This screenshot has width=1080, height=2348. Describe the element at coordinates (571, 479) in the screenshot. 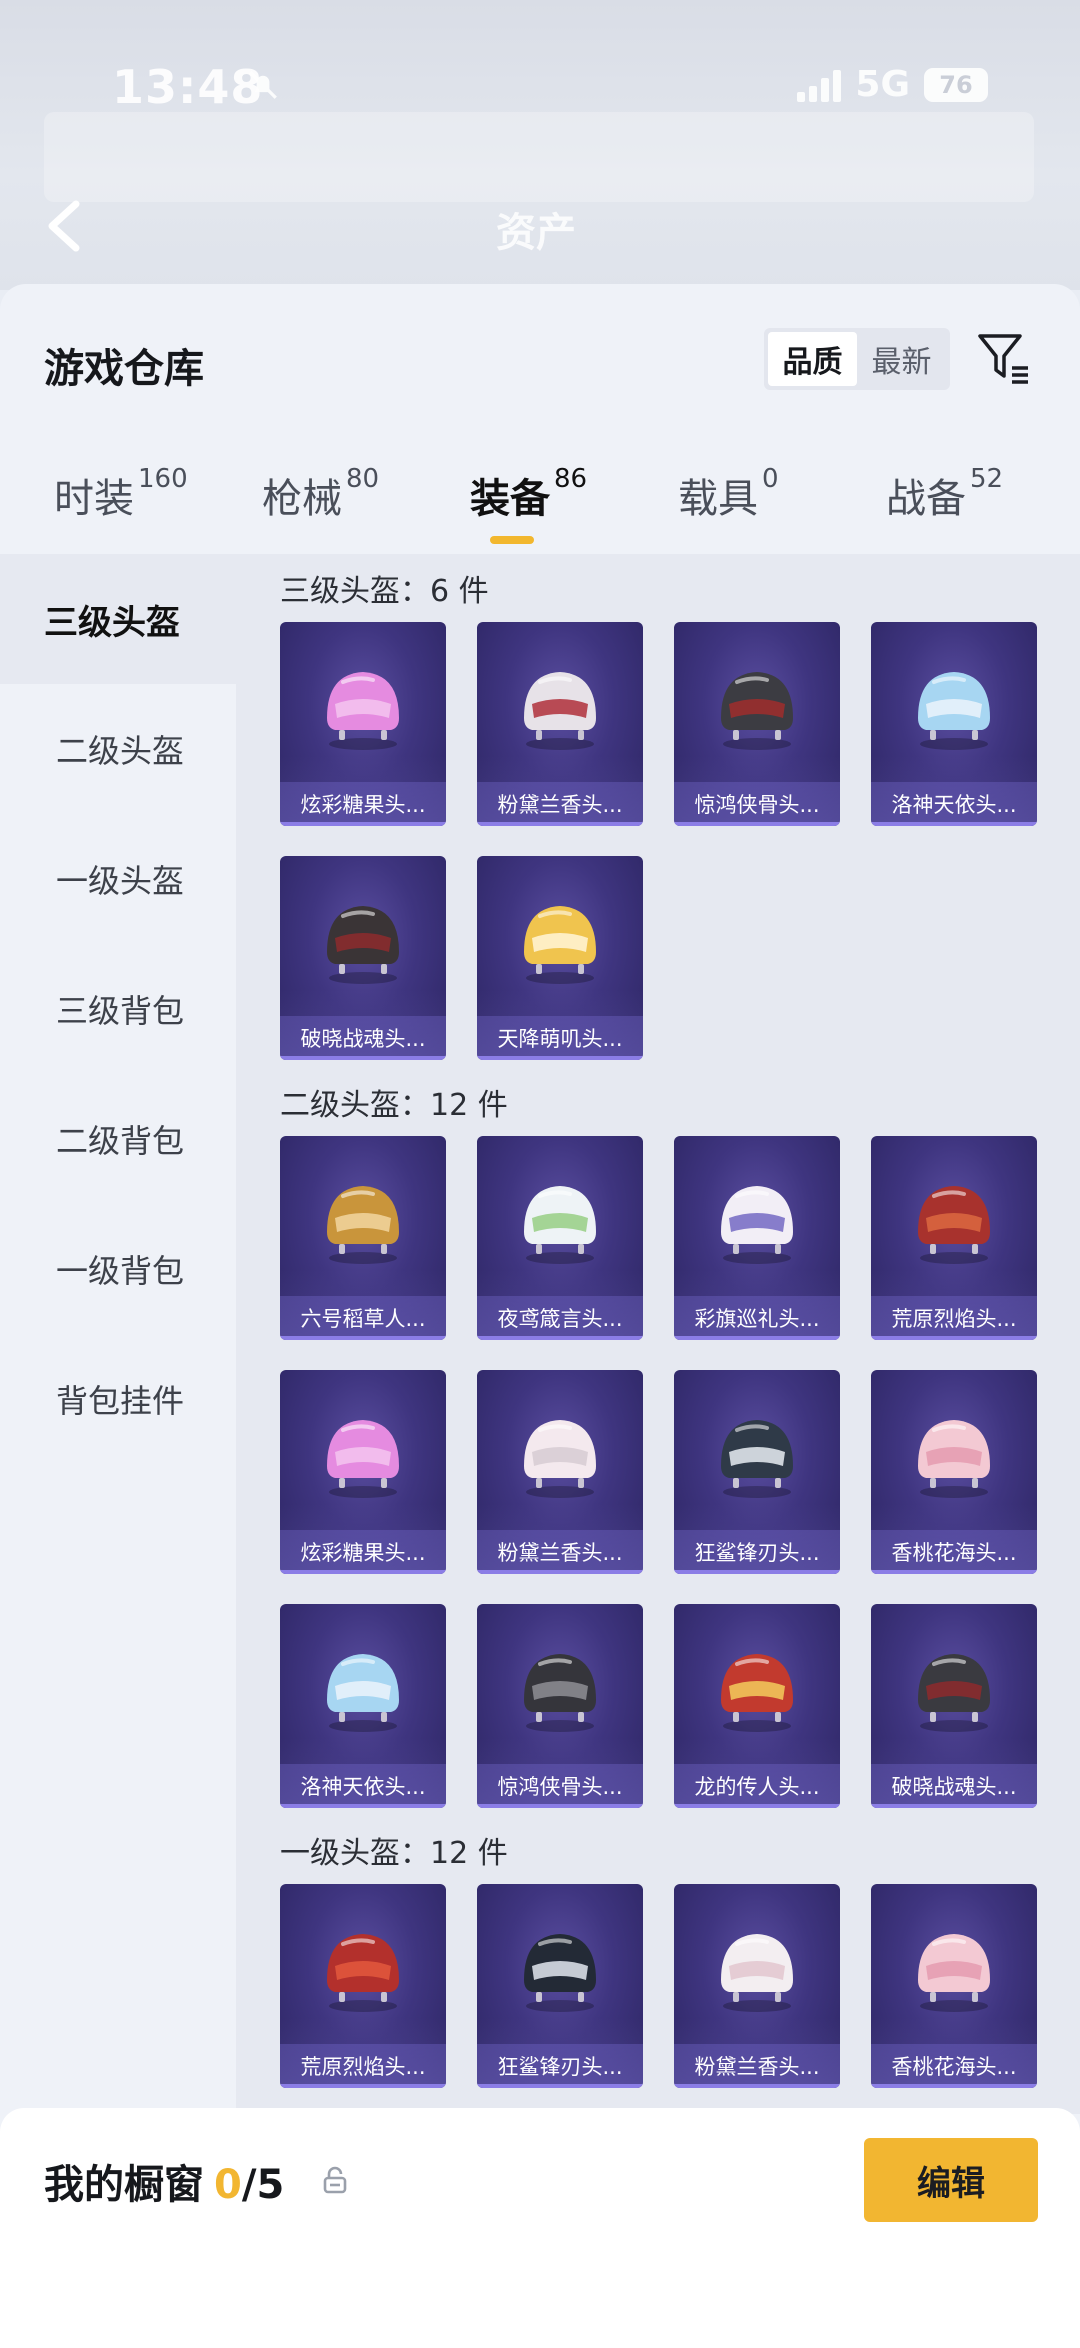

I see `tab-count: 86` at that location.